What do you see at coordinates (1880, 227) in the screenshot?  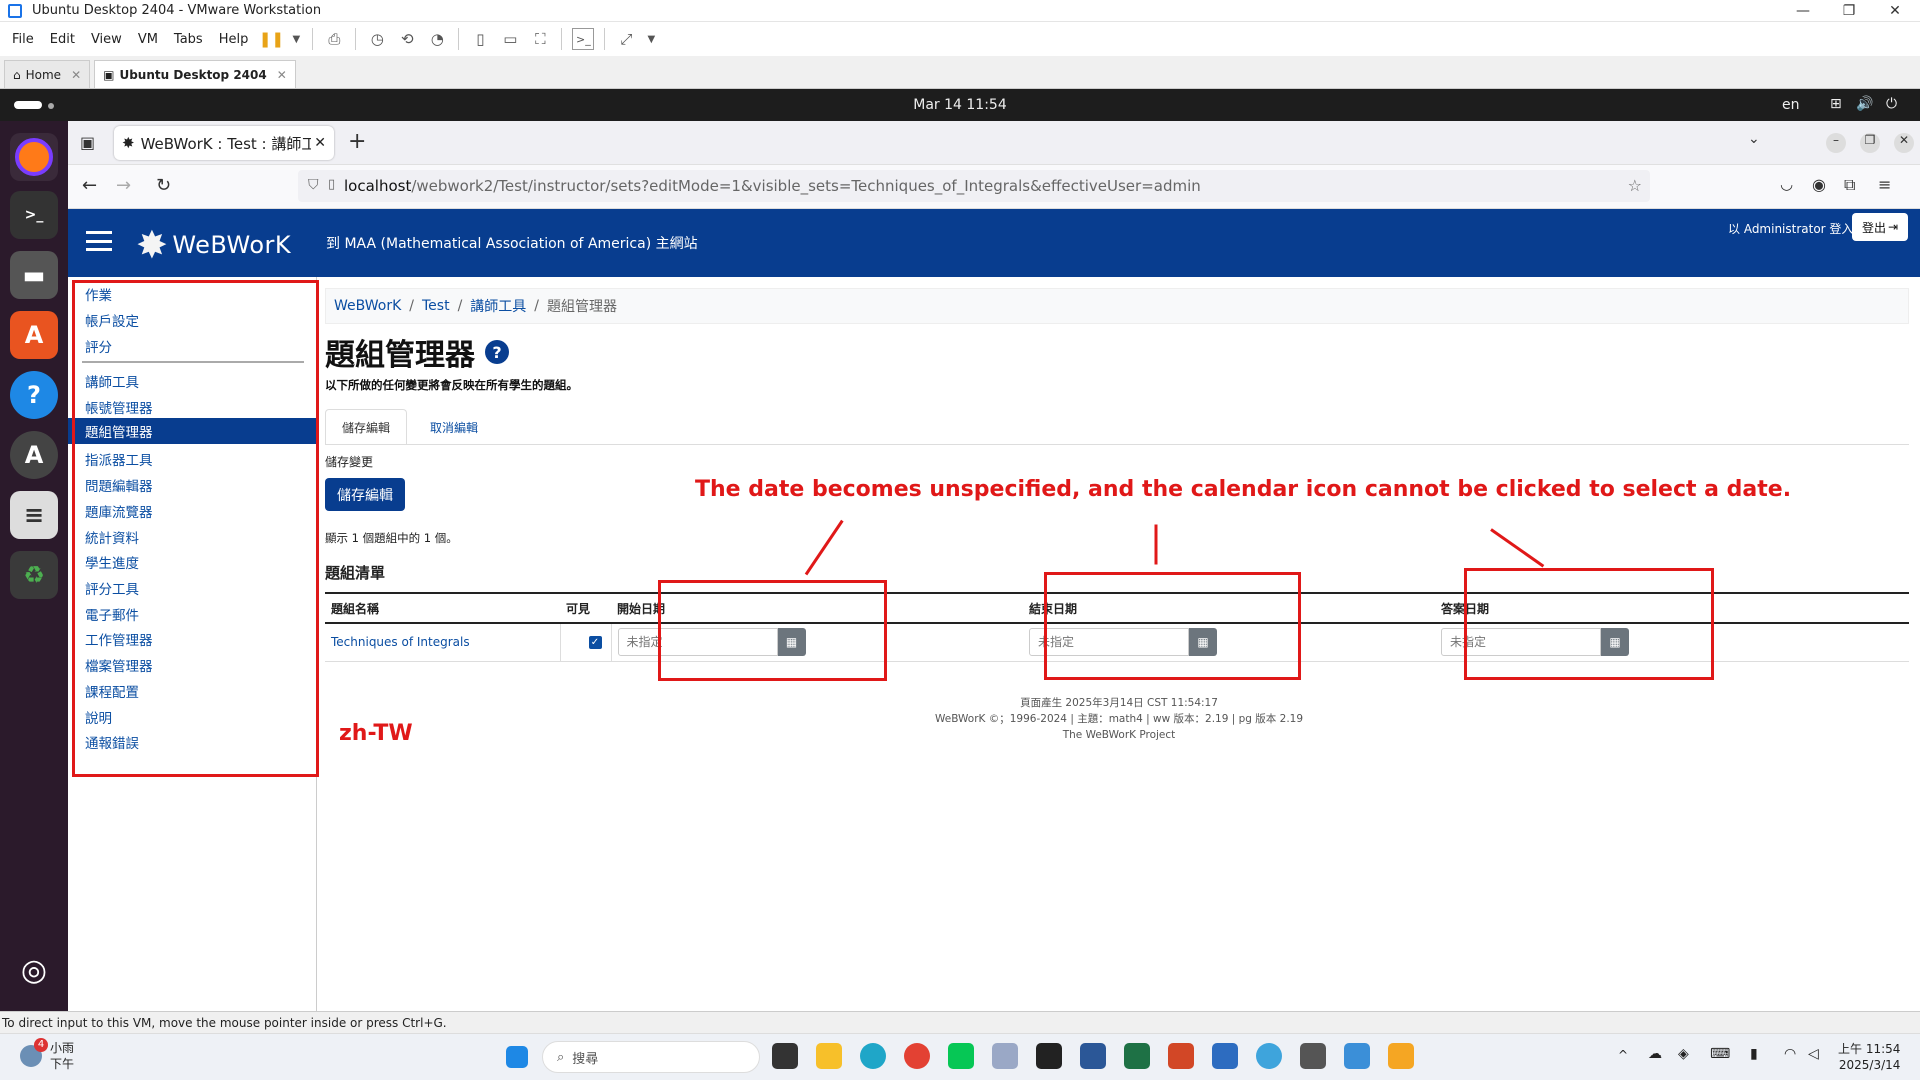 I see `logout-button: 登出 ⇥` at bounding box center [1880, 227].